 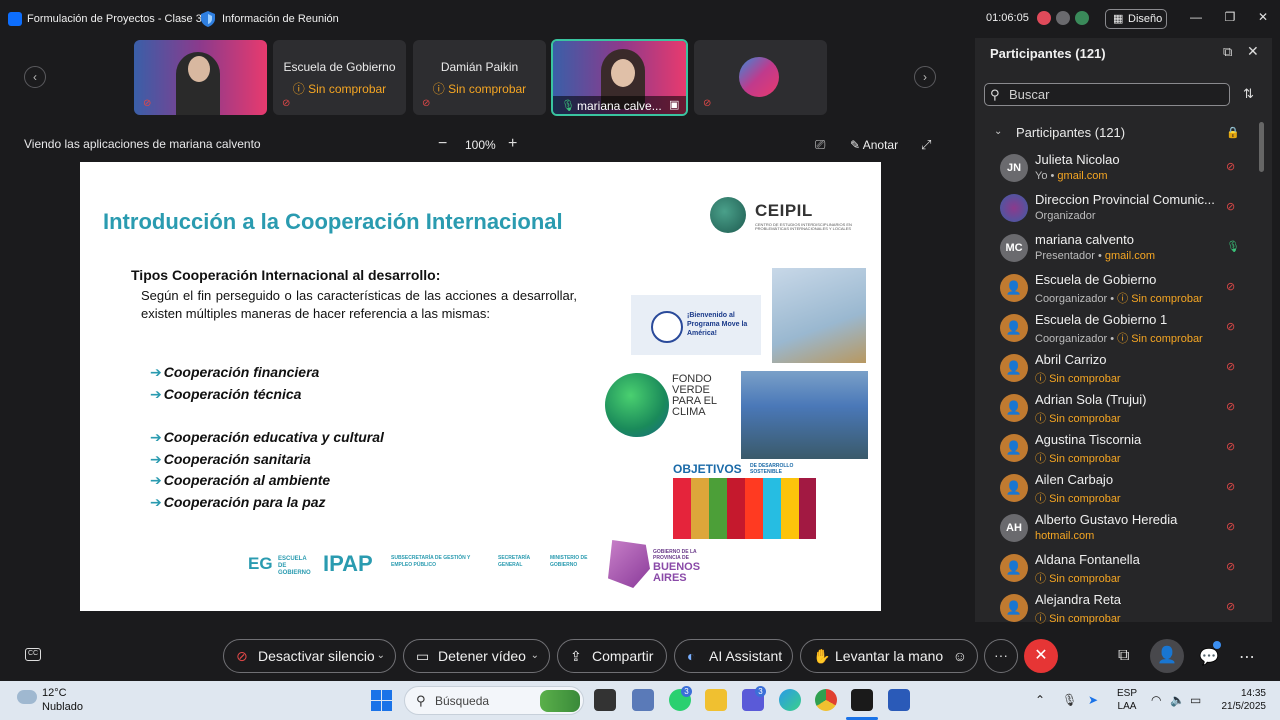 What do you see at coordinates (605, 700) in the screenshot?
I see `task-view-icon` at bounding box center [605, 700].